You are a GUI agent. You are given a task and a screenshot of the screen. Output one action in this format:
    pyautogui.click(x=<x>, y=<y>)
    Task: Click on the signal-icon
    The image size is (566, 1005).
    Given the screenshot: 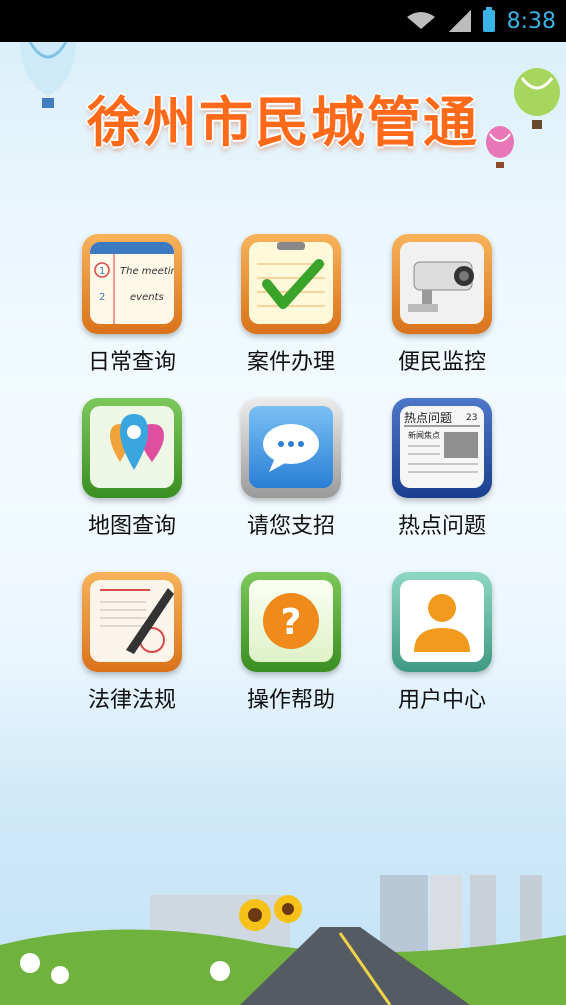 What is the action you would take?
    pyautogui.click(x=459, y=21)
    